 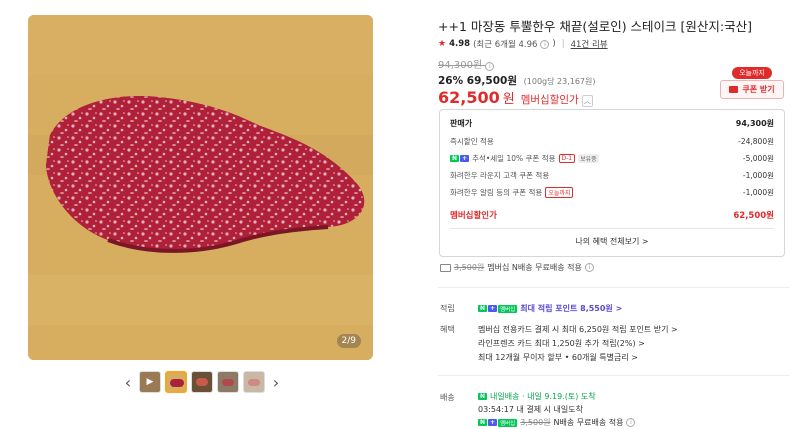 I want to click on today-only-tag: 오늘까지, so click(x=559, y=192).